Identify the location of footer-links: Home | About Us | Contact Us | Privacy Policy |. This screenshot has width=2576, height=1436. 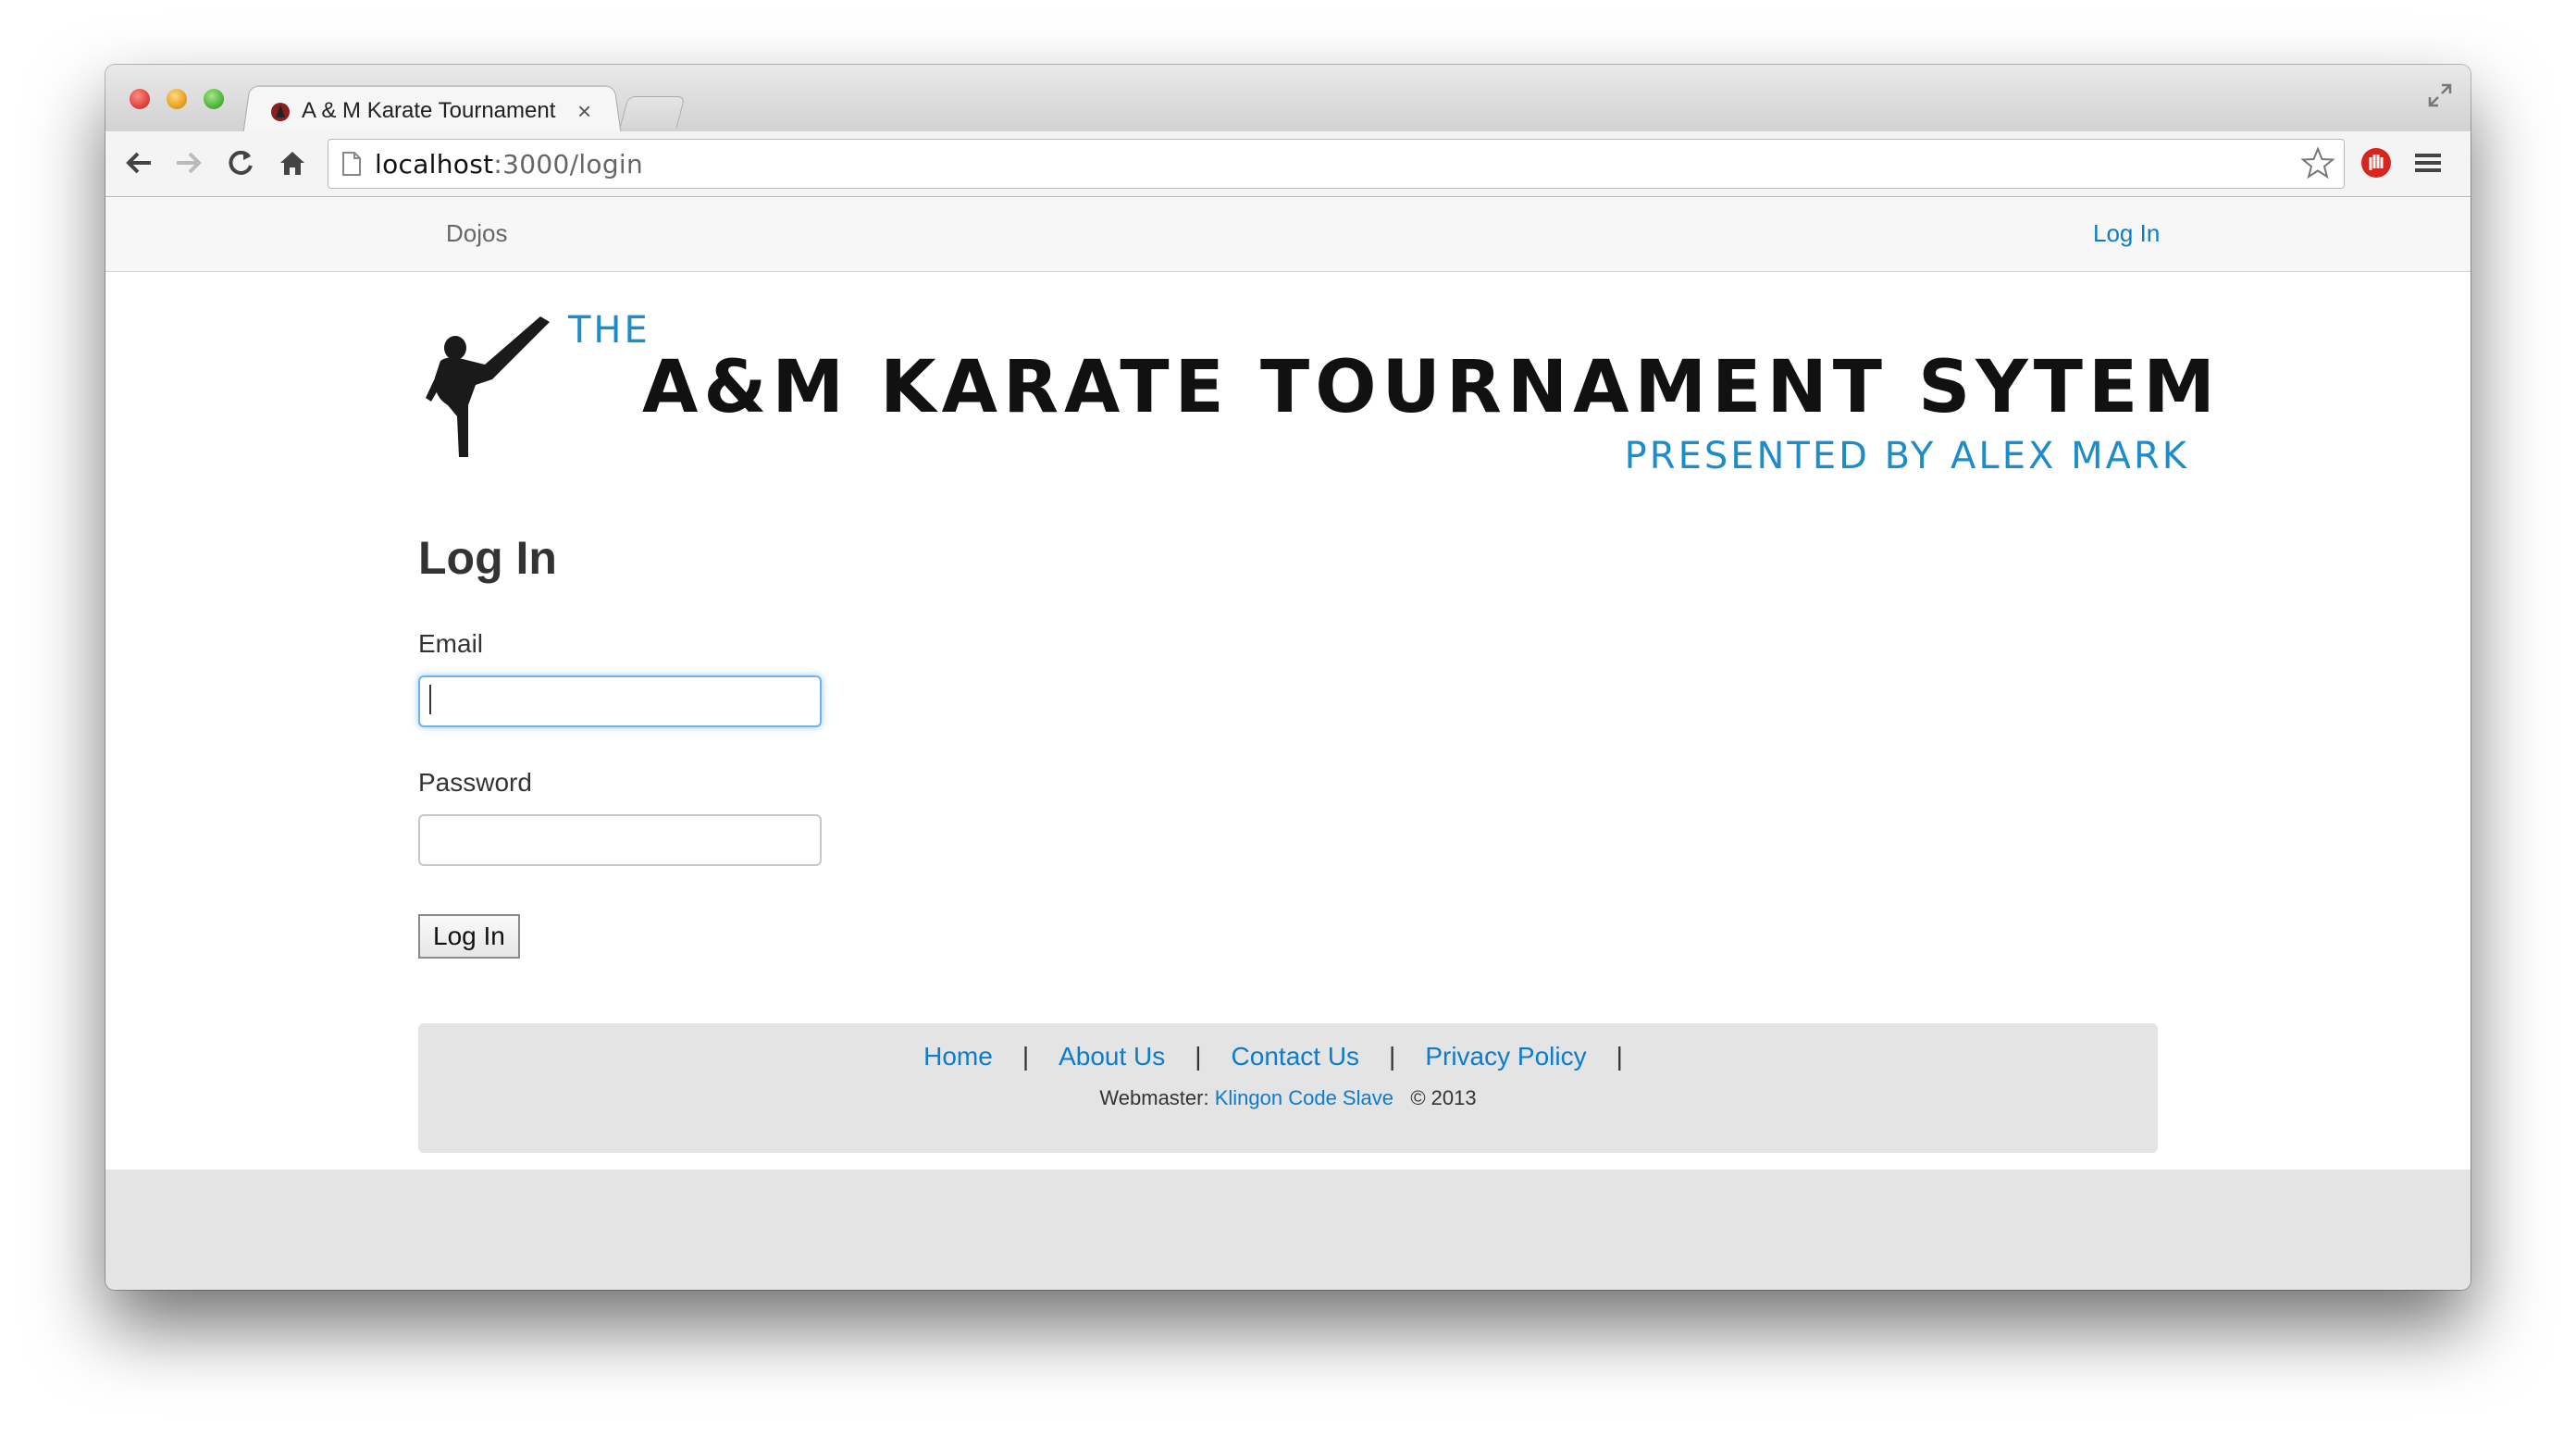
(1288, 1056).